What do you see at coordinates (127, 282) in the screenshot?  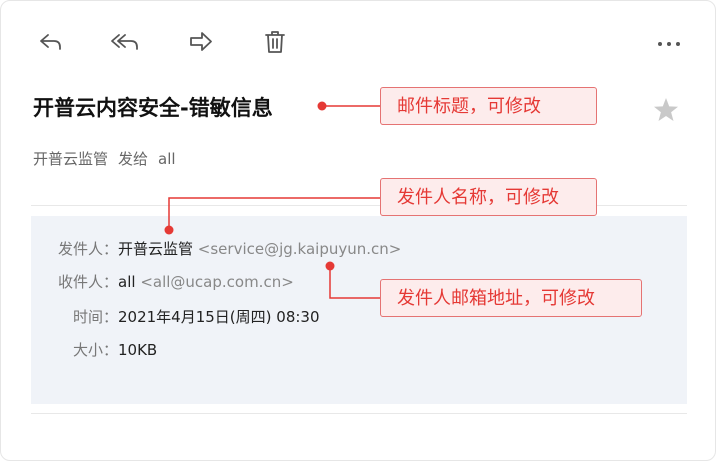 I see `to-name: all` at bounding box center [127, 282].